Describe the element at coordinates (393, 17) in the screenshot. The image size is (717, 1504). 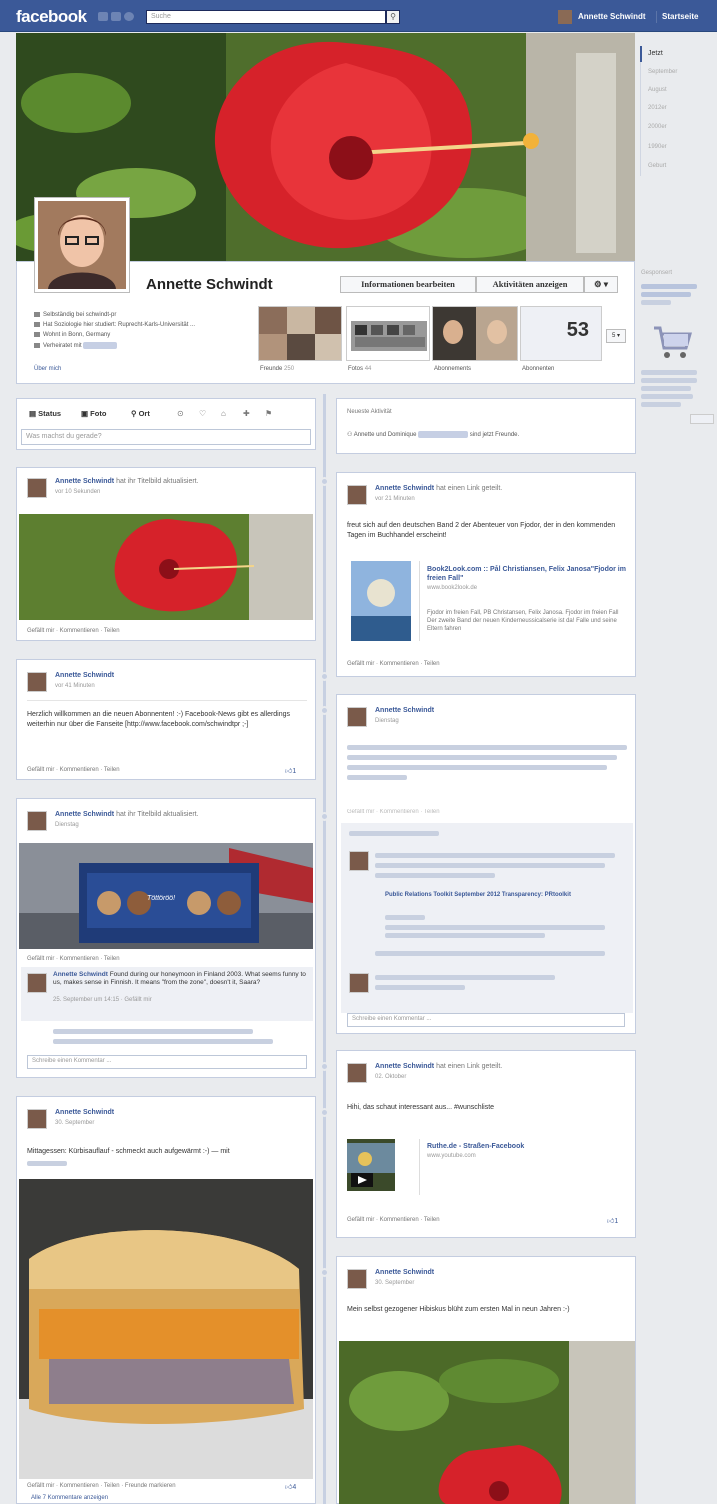
I see `search-icon: ⚲` at that location.